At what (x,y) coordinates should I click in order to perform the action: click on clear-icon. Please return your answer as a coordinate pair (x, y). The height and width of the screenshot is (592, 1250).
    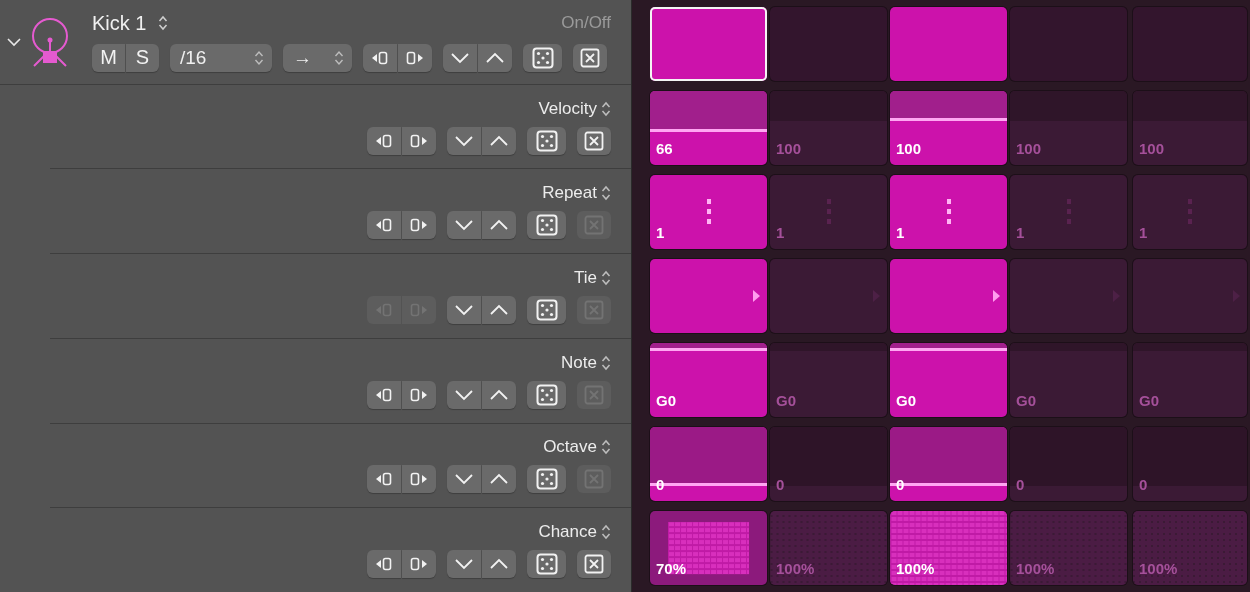
    Looking at the image, I should click on (590, 57).